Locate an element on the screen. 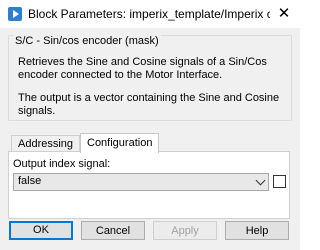  cancel-button: Cancel is located at coordinates (113, 230).